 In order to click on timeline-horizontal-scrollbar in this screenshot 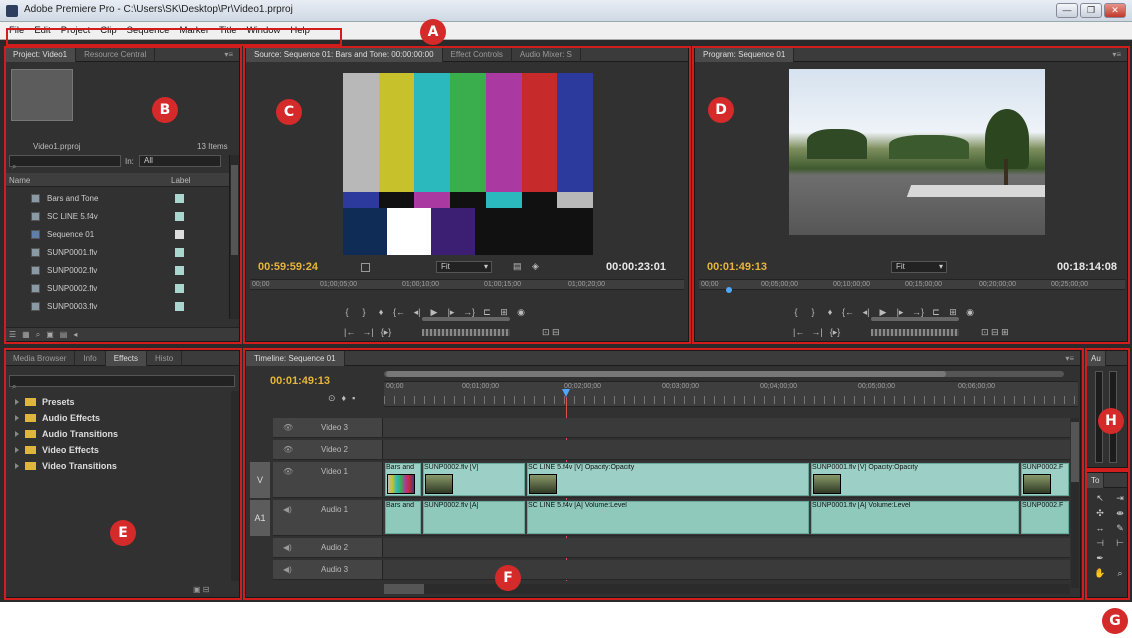, I will do `click(727, 589)`.